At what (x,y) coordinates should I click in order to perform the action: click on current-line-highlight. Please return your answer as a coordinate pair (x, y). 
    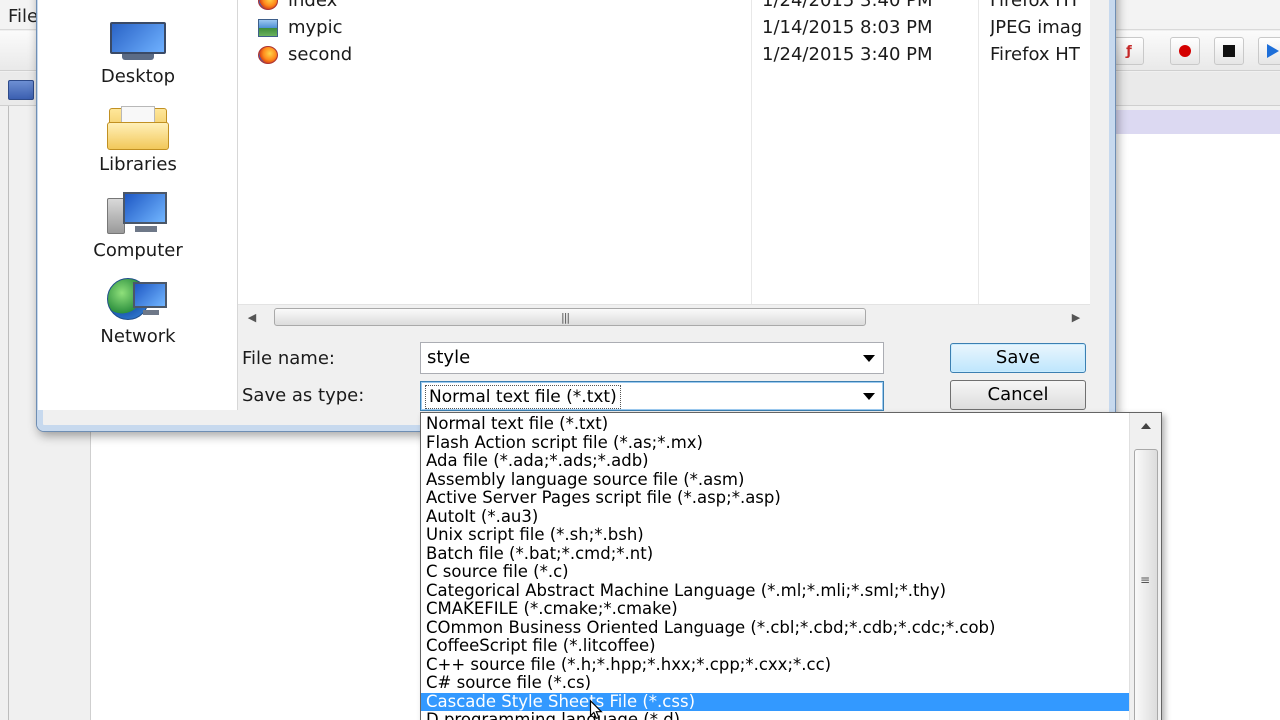
    Looking at the image, I should click on (1195, 122).